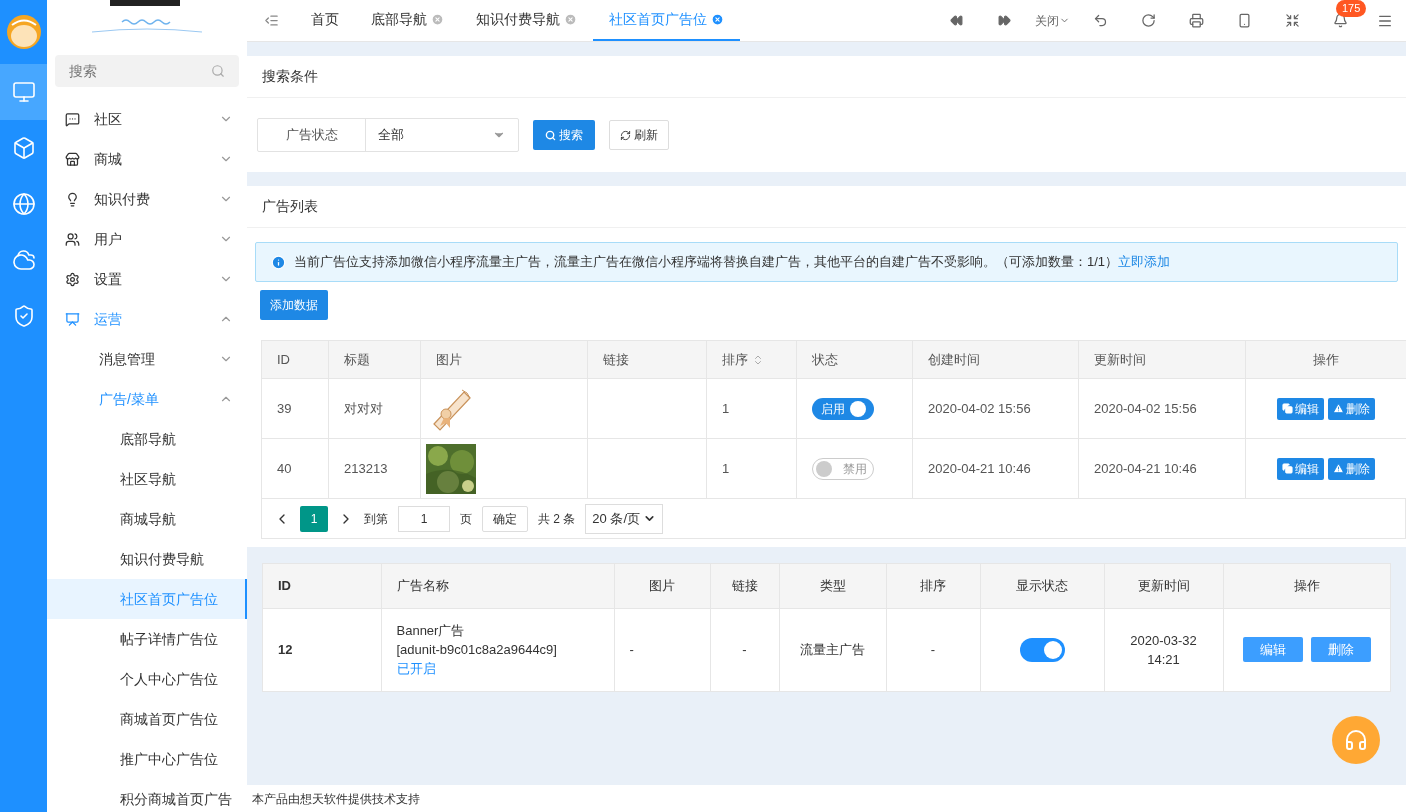  I want to click on menu-item: 推广中心广告位, so click(147, 759).